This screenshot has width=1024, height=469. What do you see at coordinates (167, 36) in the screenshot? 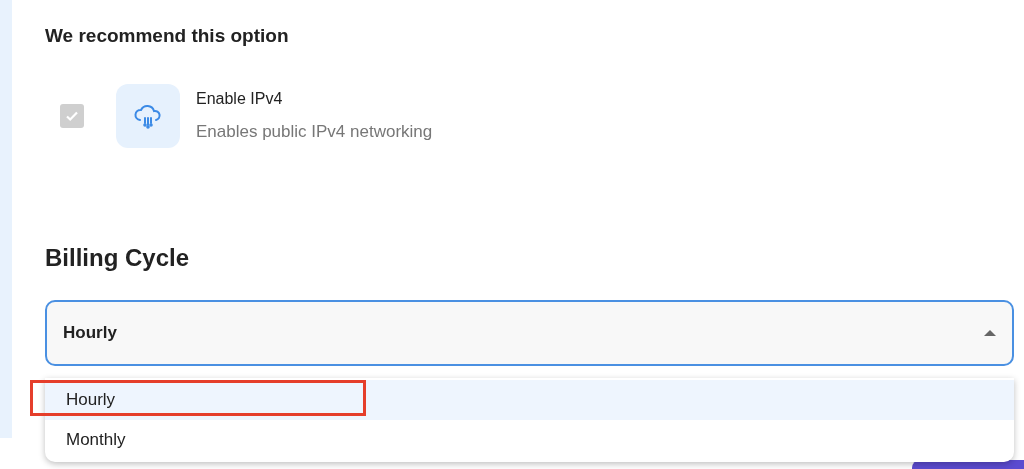
I see `section-heading: We recommend this option` at bounding box center [167, 36].